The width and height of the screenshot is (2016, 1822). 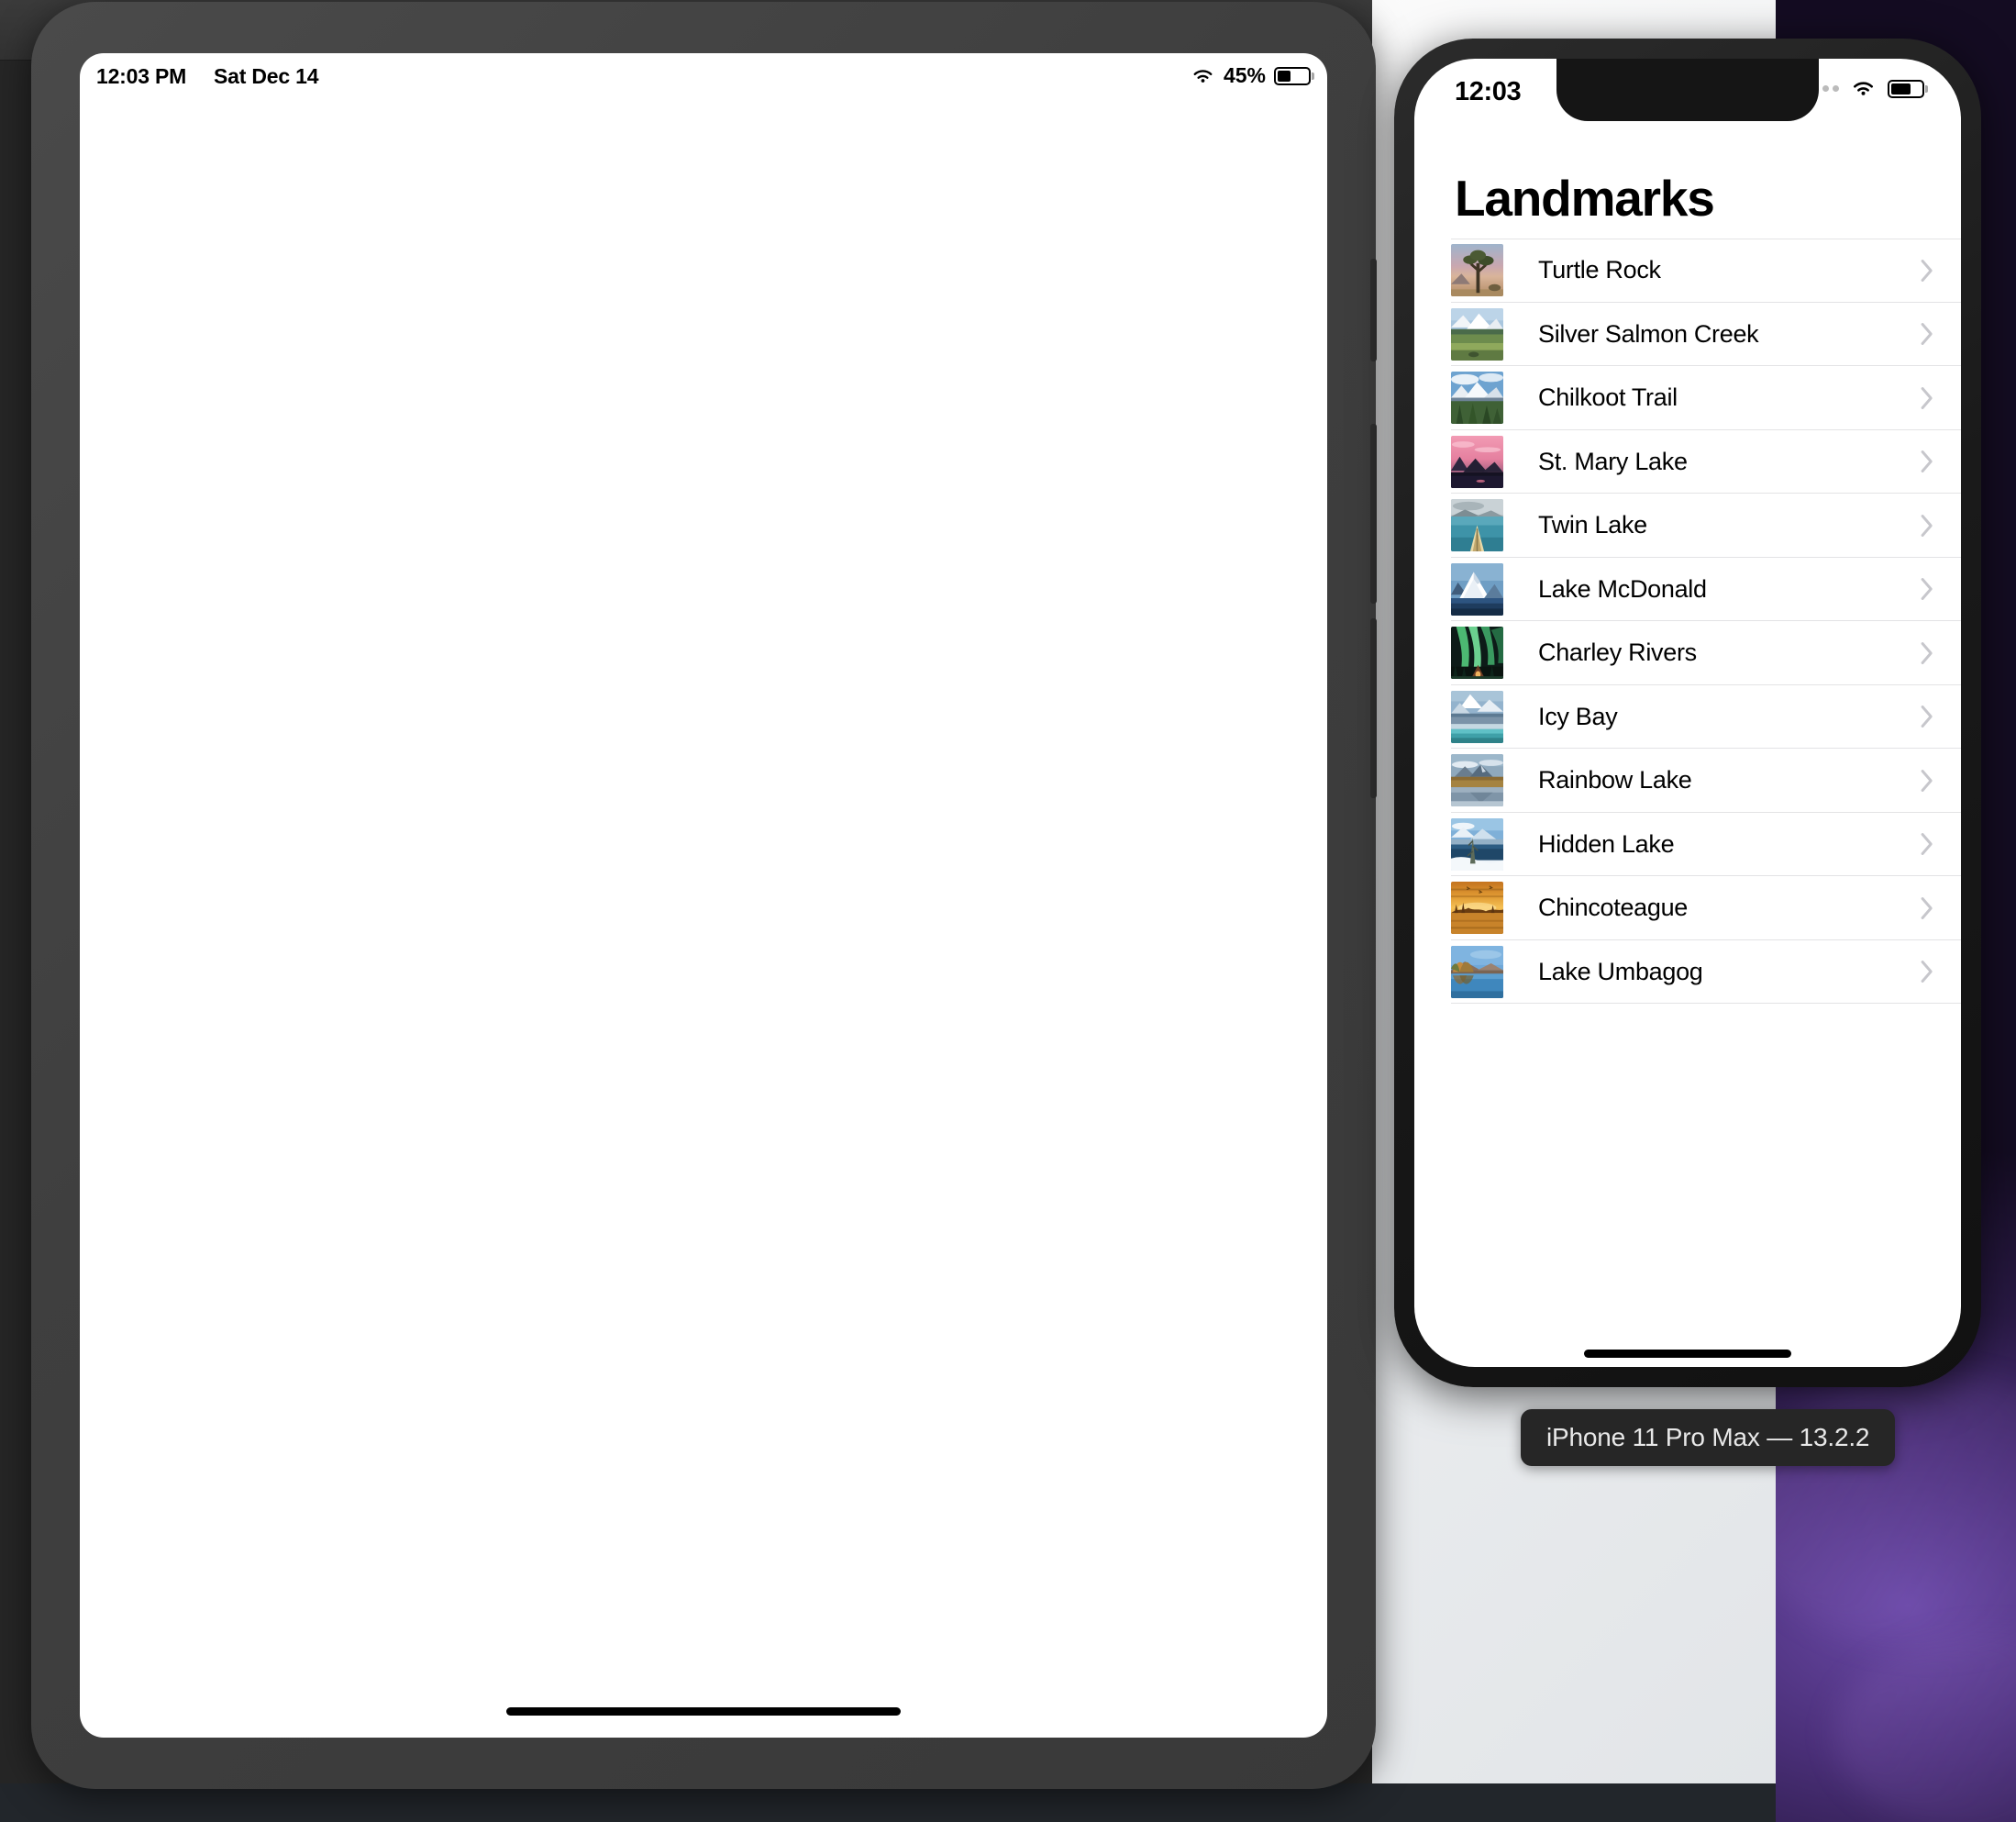 What do you see at coordinates (1294, 75) in the screenshot?
I see `ipad-battery-icon` at bounding box center [1294, 75].